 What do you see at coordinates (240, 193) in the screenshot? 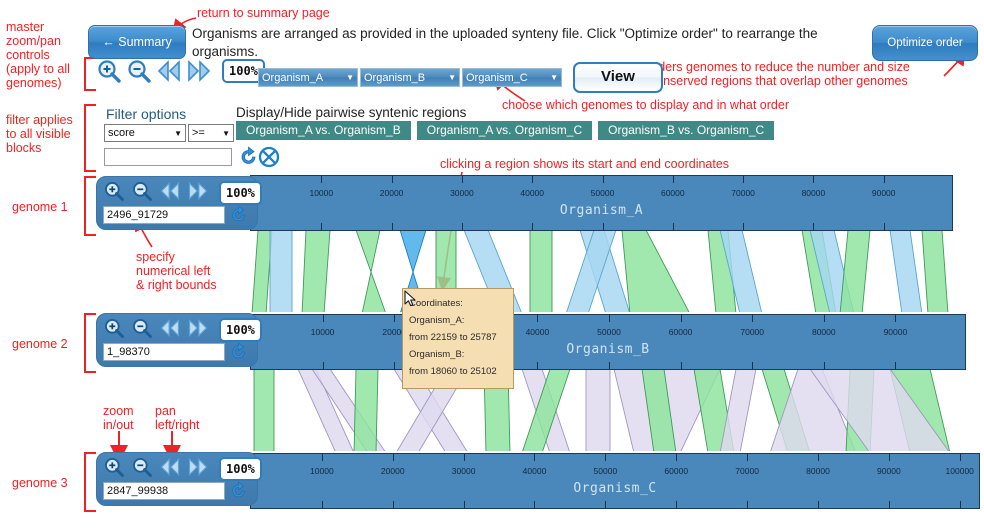
I see `genome-1-zoom-level: 100%` at bounding box center [240, 193].